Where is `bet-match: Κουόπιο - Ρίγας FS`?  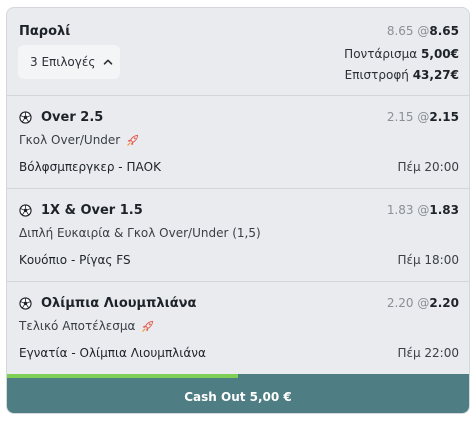
bet-match: Κουόπιο - Ρίγας FS is located at coordinates (75, 260).